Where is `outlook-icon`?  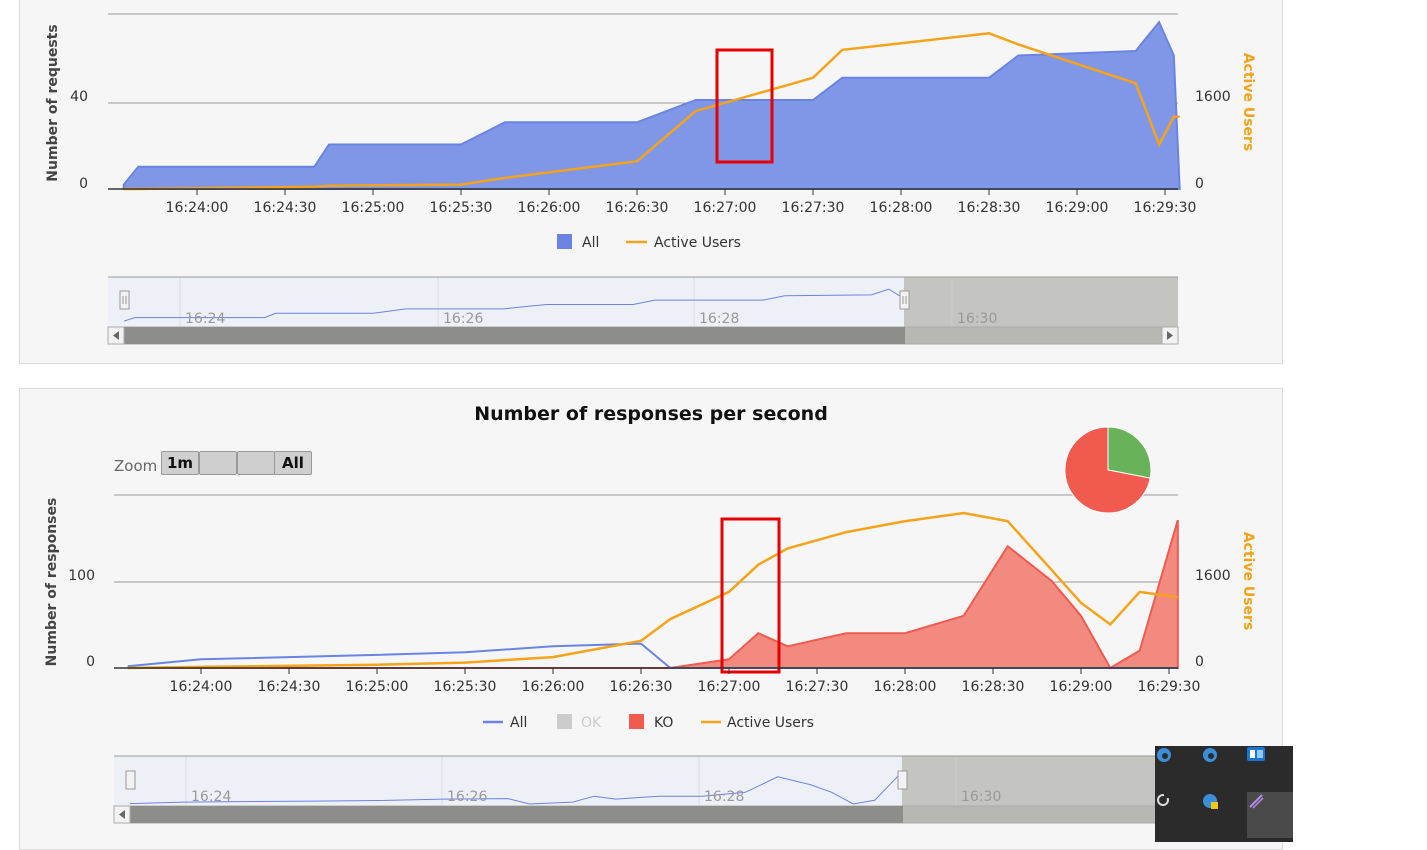 outlook-icon is located at coordinates (1270, 769).